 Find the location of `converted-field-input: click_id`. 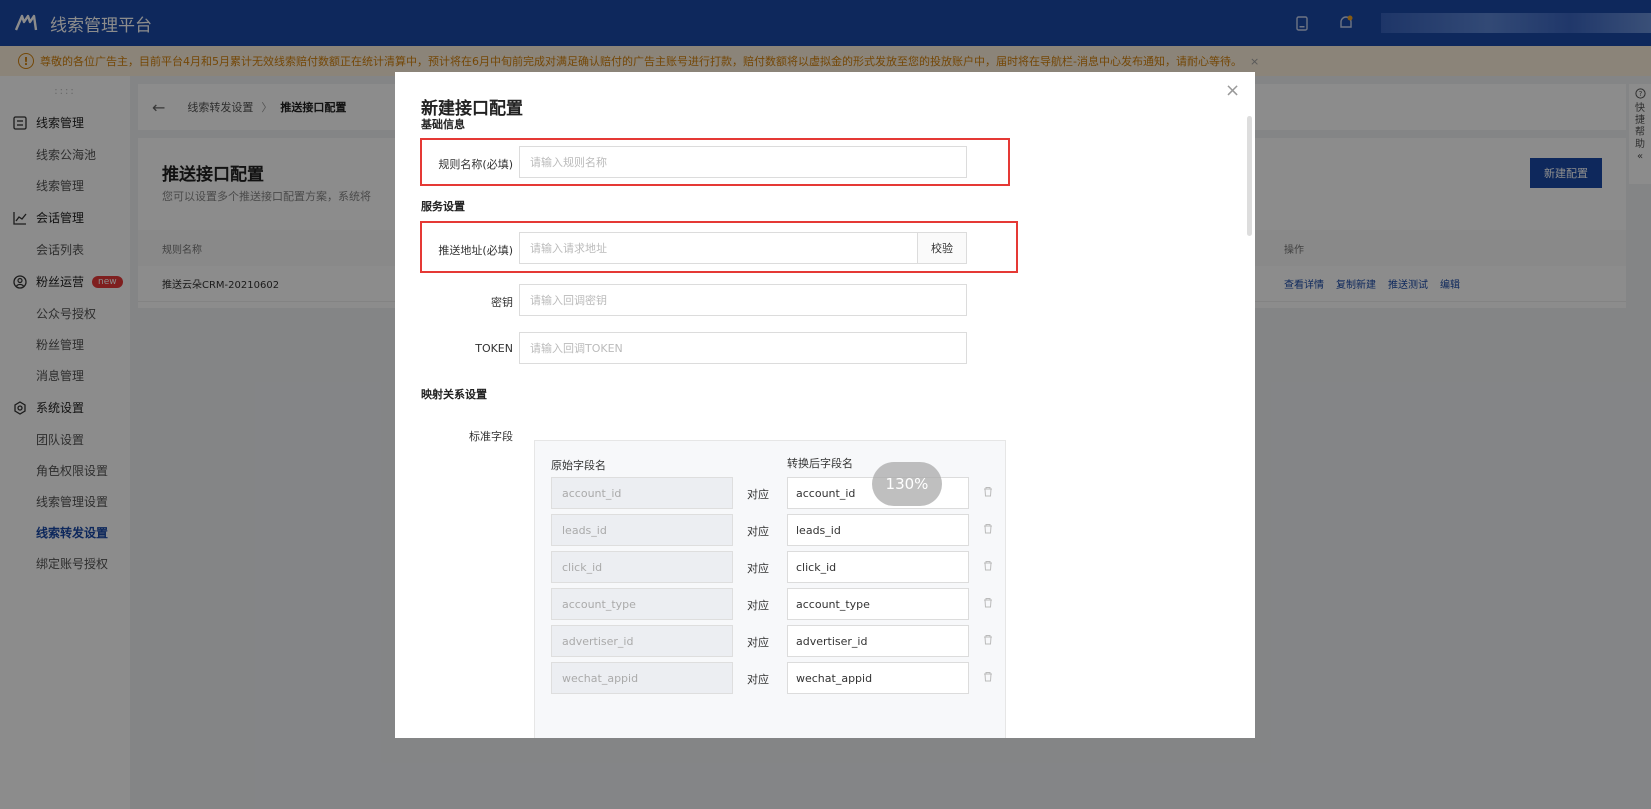

converted-field-input: click_id is located at coordinates (878, 567).